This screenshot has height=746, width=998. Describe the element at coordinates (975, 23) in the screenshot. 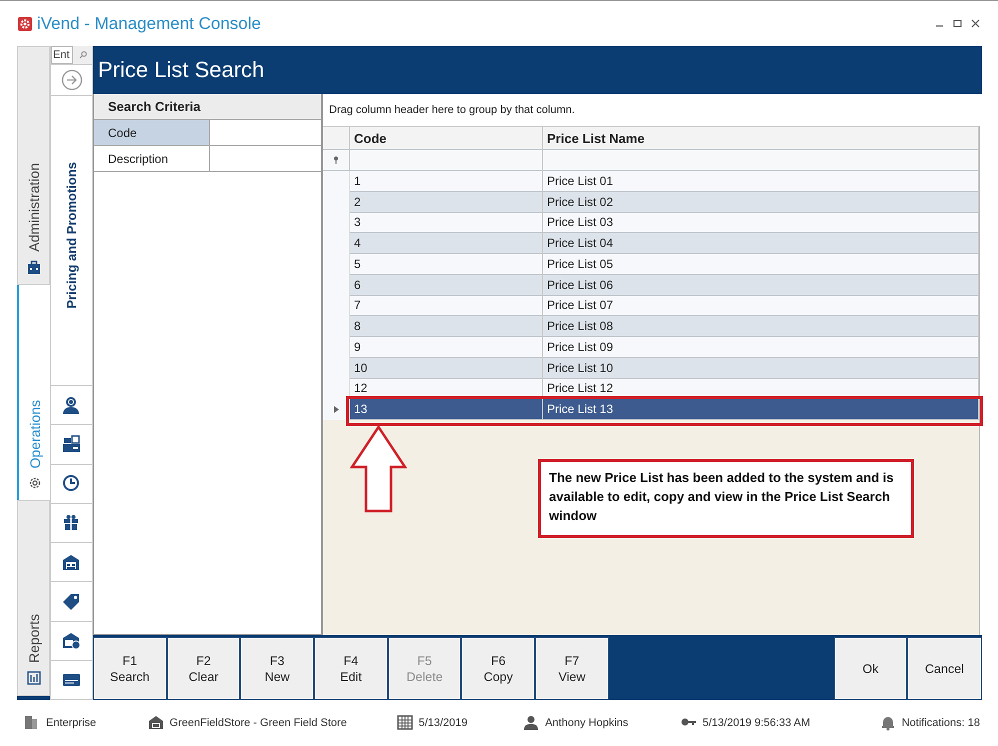

I see `close-icon` at that location.